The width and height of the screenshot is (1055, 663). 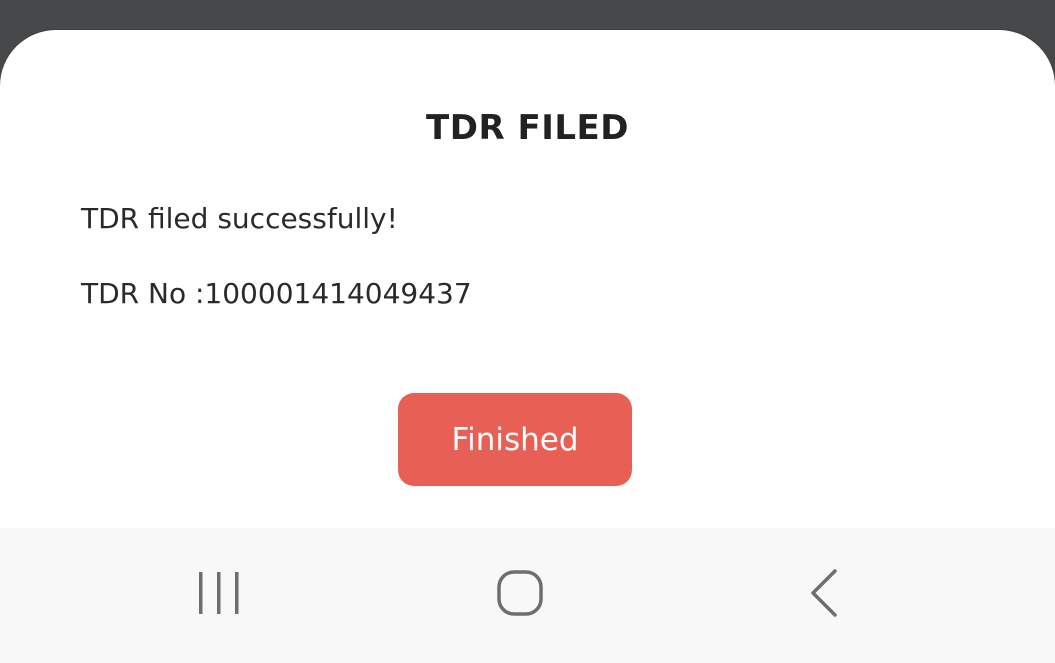 I want to click on back-button, so click(x=824, y=593).